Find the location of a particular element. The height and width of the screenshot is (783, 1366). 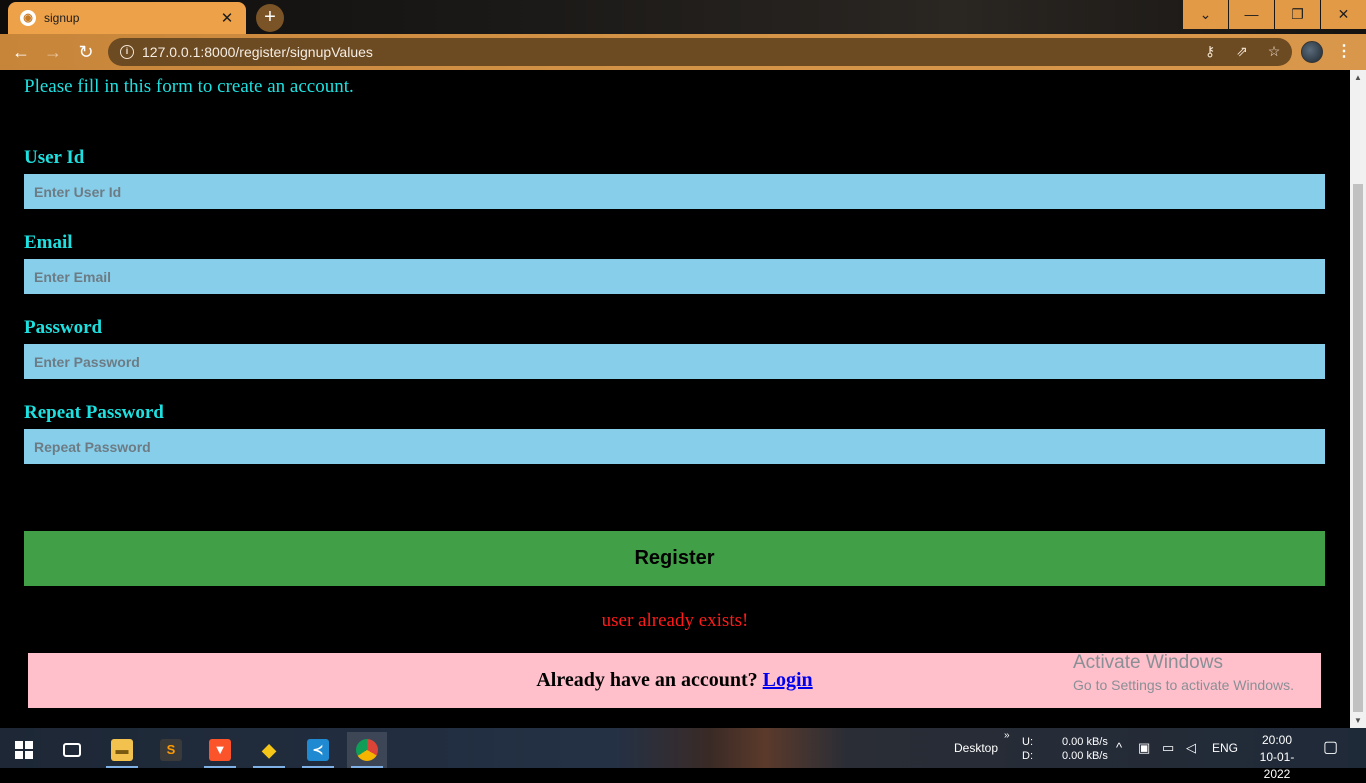

omnibox-actions: ⚷ ⇗ ☆ is located at coordinates (1242, 51).